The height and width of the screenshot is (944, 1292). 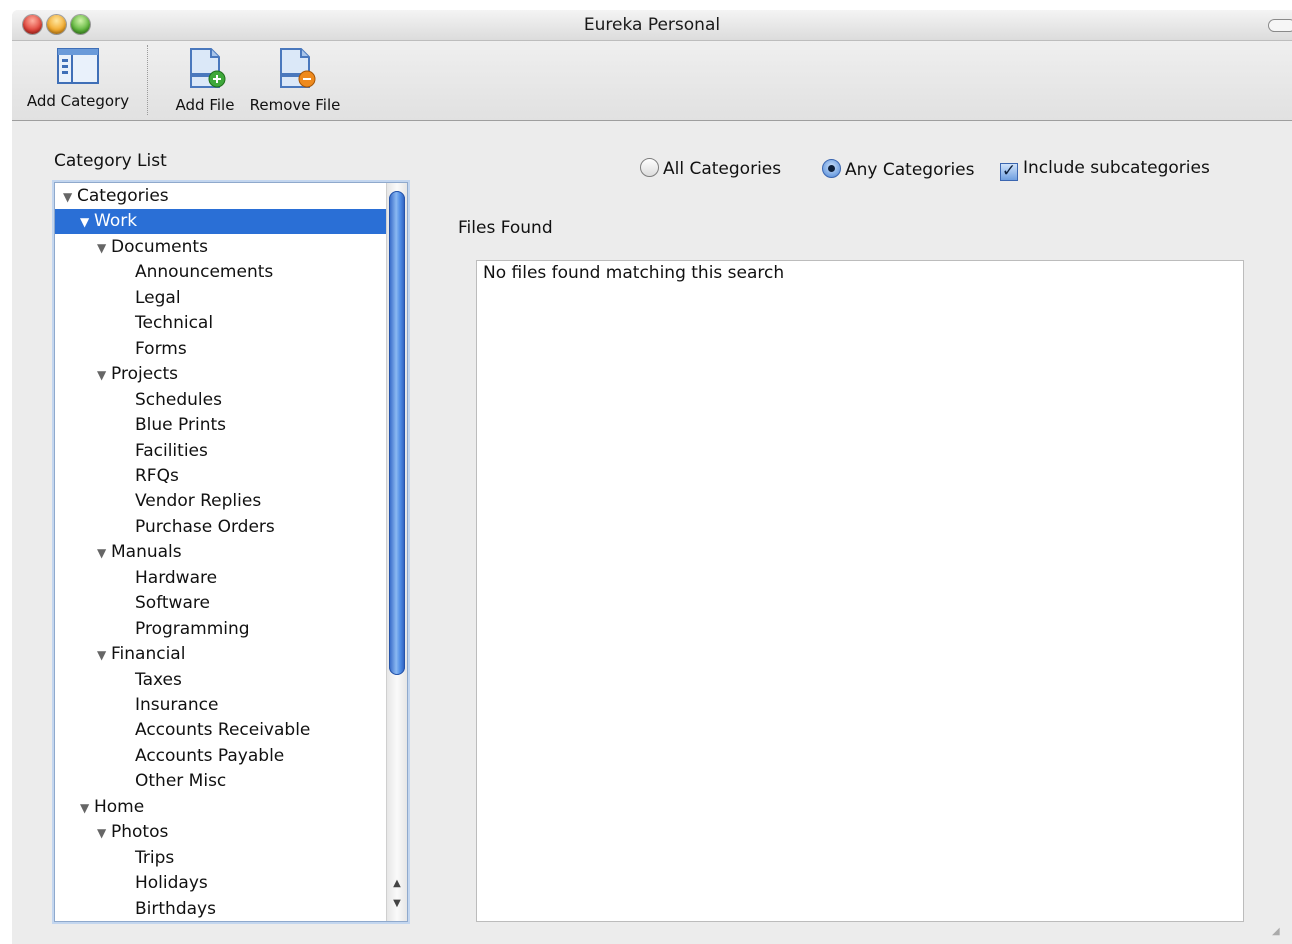 I want to click on tree-item: ▼ Work, so click(x=221, y=222).